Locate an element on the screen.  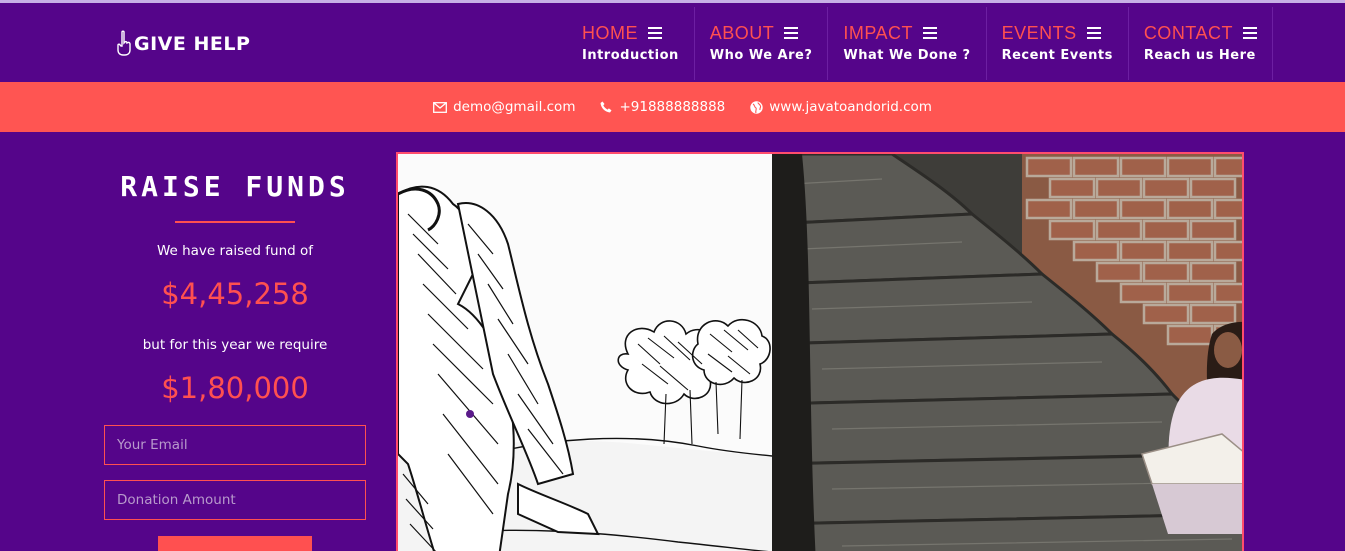
hand-pointing-up-icon is located at coordinates (124, 44).